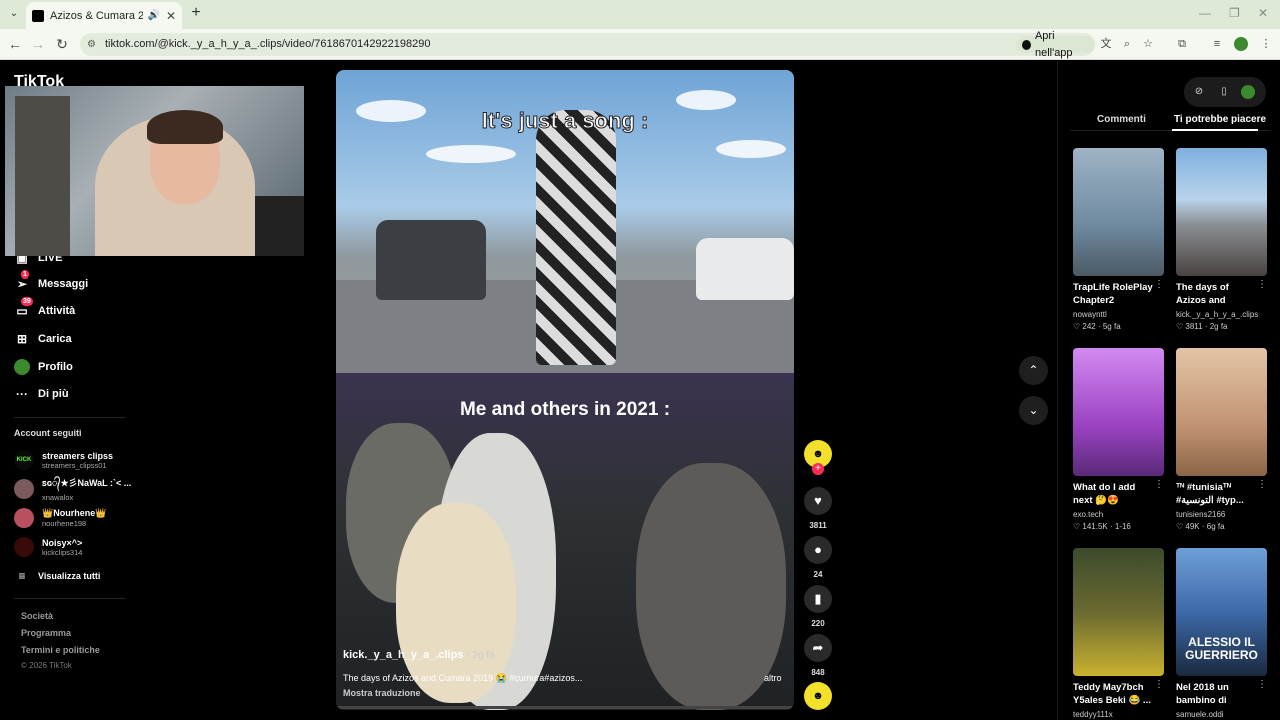 Image resolution: width=1280 pixels, height=720 pixels. I want to click on video-author: kick._y_a_h_y_a_.clips, so click(1217, 314).